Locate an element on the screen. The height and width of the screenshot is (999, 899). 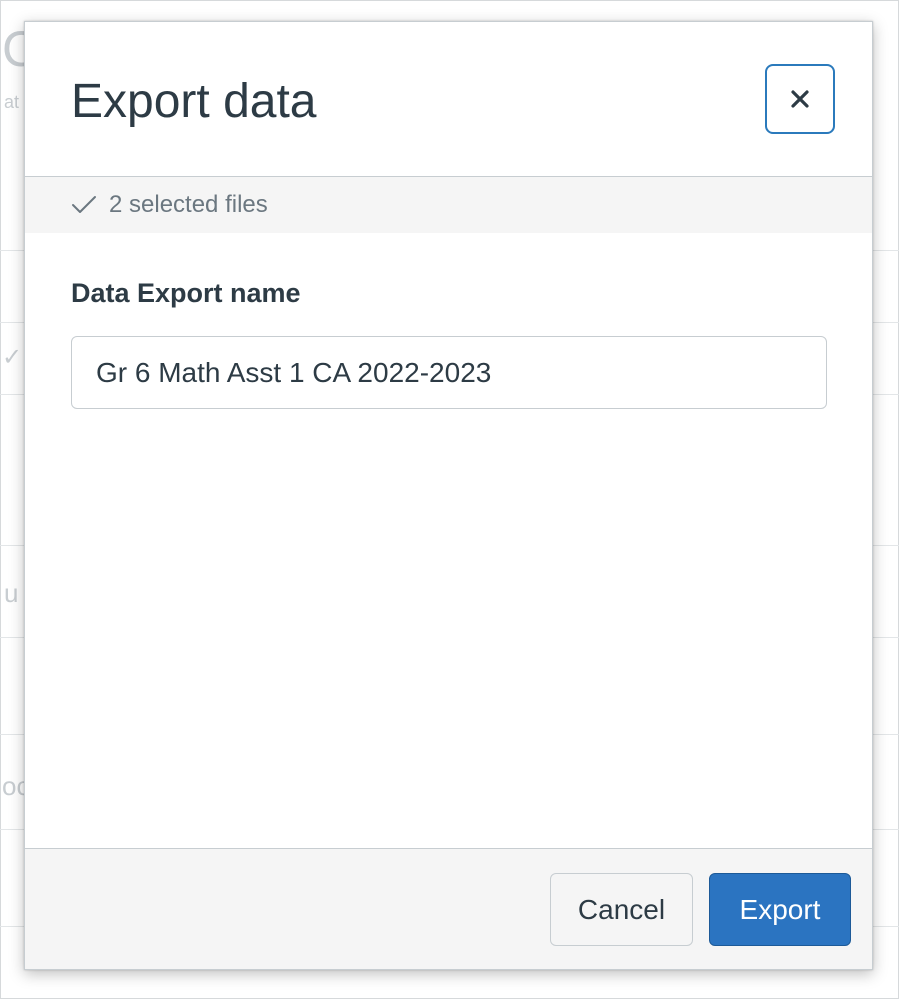
close-icon is located at coordinates (800, 99).